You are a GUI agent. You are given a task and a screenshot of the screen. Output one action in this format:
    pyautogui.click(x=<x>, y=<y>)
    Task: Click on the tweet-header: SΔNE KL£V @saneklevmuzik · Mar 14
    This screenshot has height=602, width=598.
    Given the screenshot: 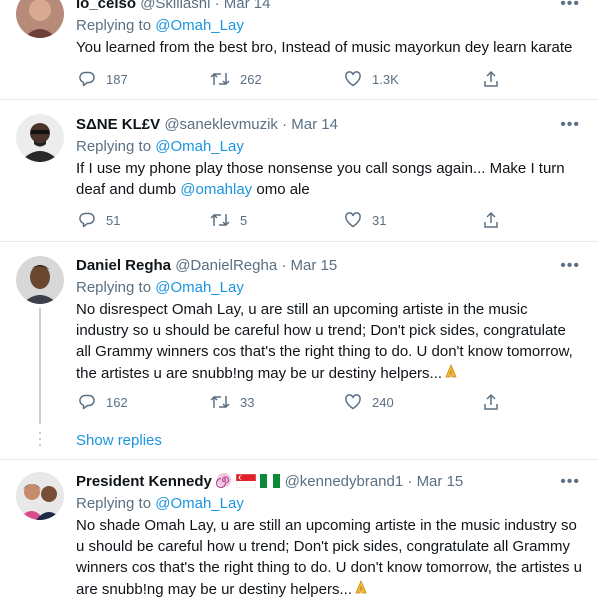 What is the action you would take?
    pyautogui.click(x=207, y=125)
    